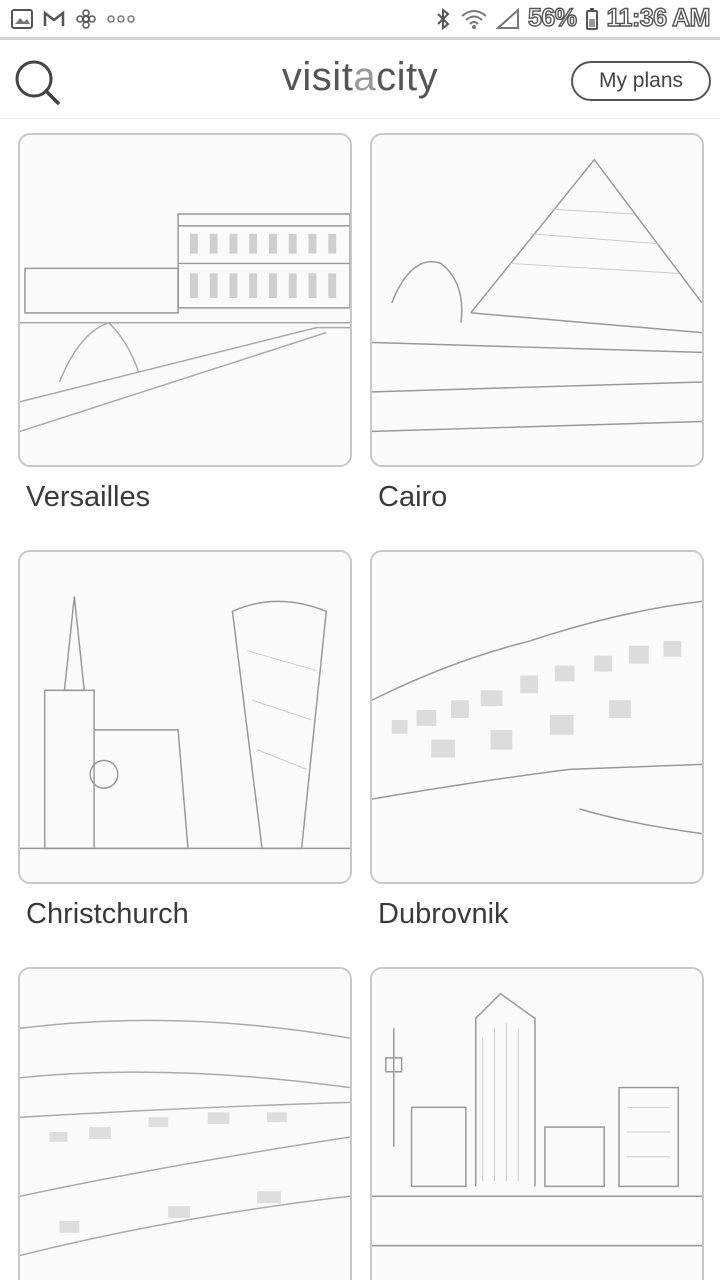  I want to click on city-card-cairo: Cairo, so click(537, 325).